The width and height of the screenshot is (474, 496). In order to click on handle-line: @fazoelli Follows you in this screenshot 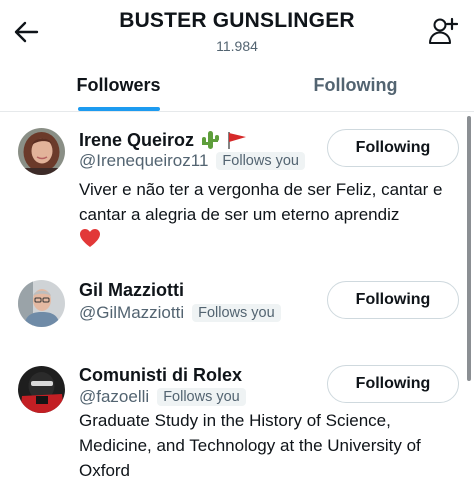, I will do `click(162, 397)`.